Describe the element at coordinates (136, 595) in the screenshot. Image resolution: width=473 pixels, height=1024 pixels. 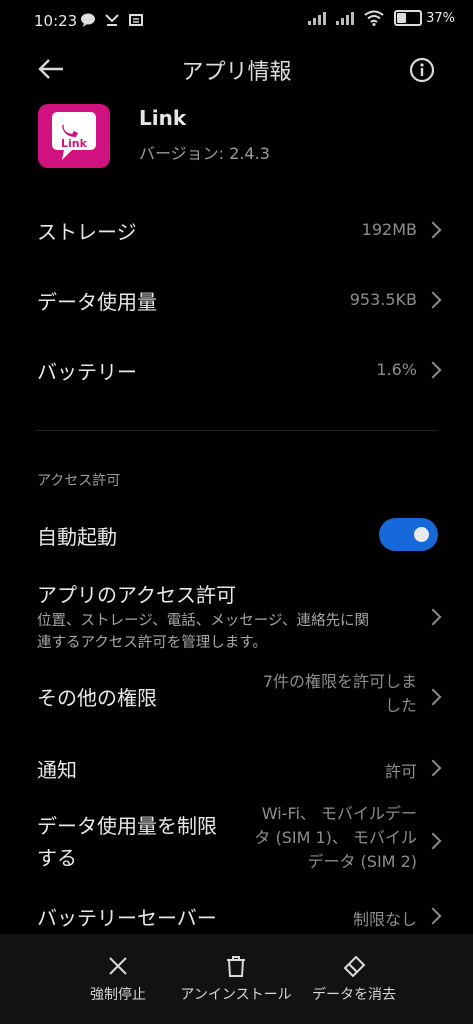
I see `app-permissions-label: アプリのアクセス許可` at that location.